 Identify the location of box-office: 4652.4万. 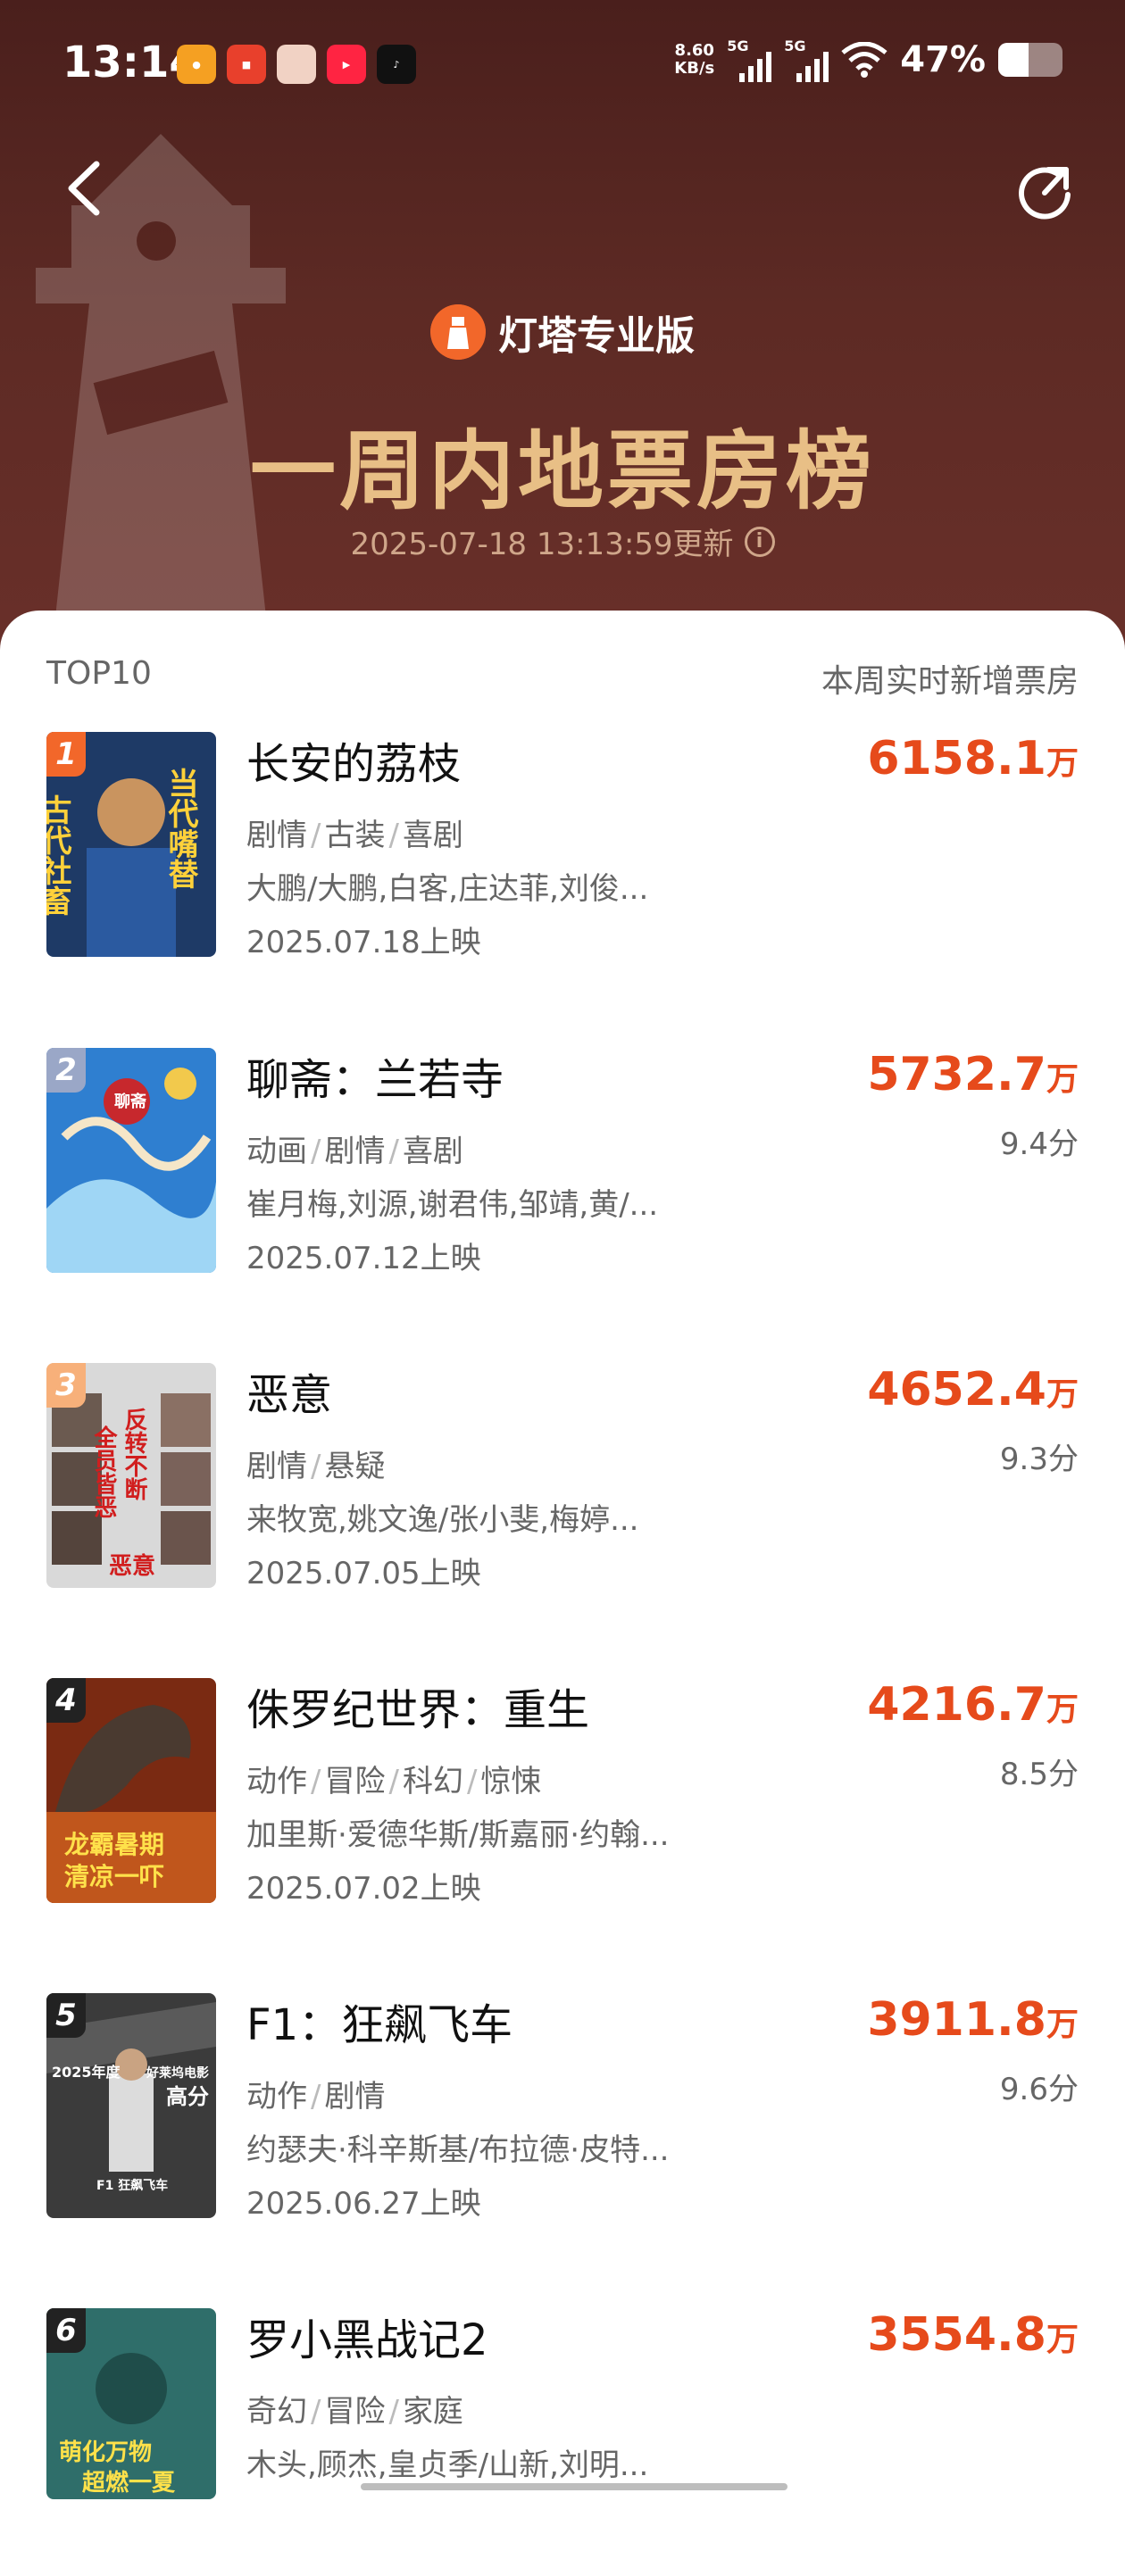
(973, 1390).